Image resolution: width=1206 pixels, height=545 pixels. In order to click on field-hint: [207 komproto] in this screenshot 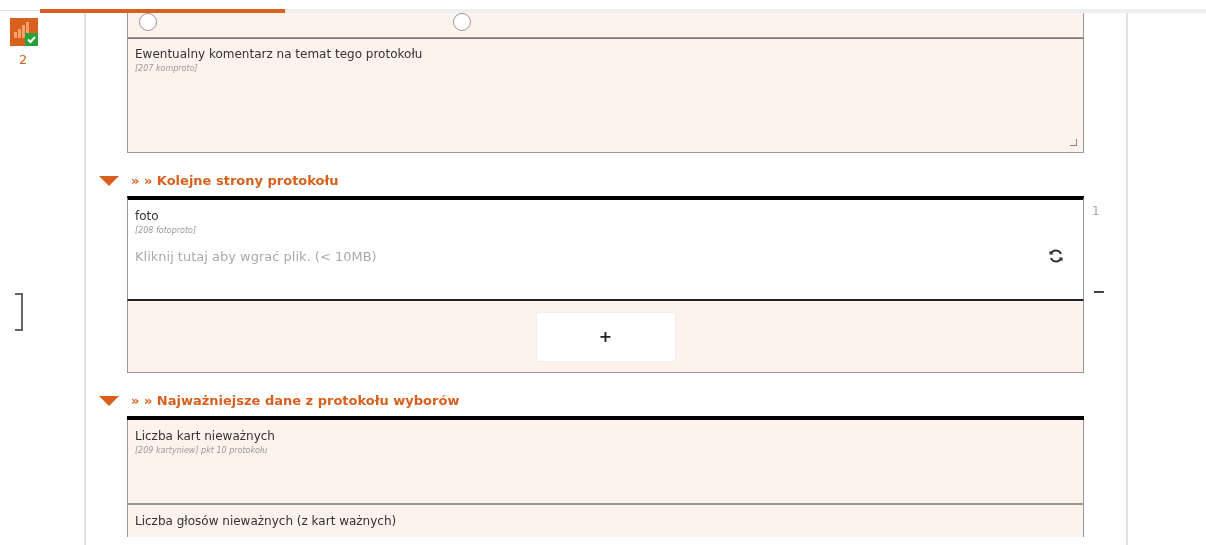, I will do `click(167, 68)`.